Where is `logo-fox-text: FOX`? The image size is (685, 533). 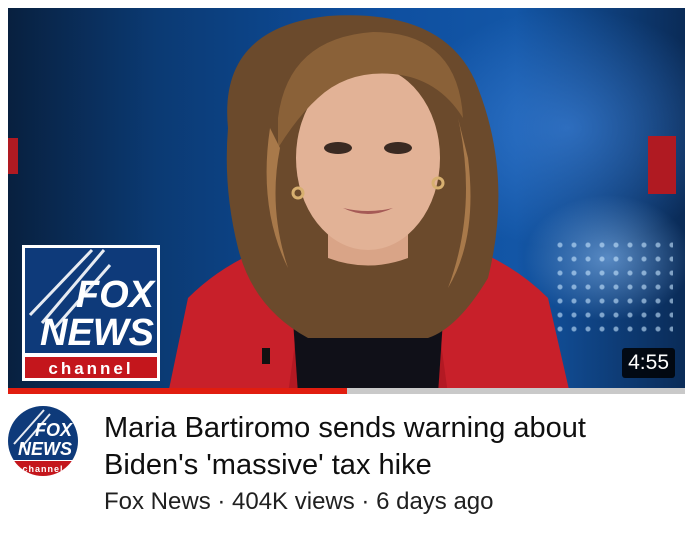 logo-fox-text: FOX is located at coordinates (116, 295).